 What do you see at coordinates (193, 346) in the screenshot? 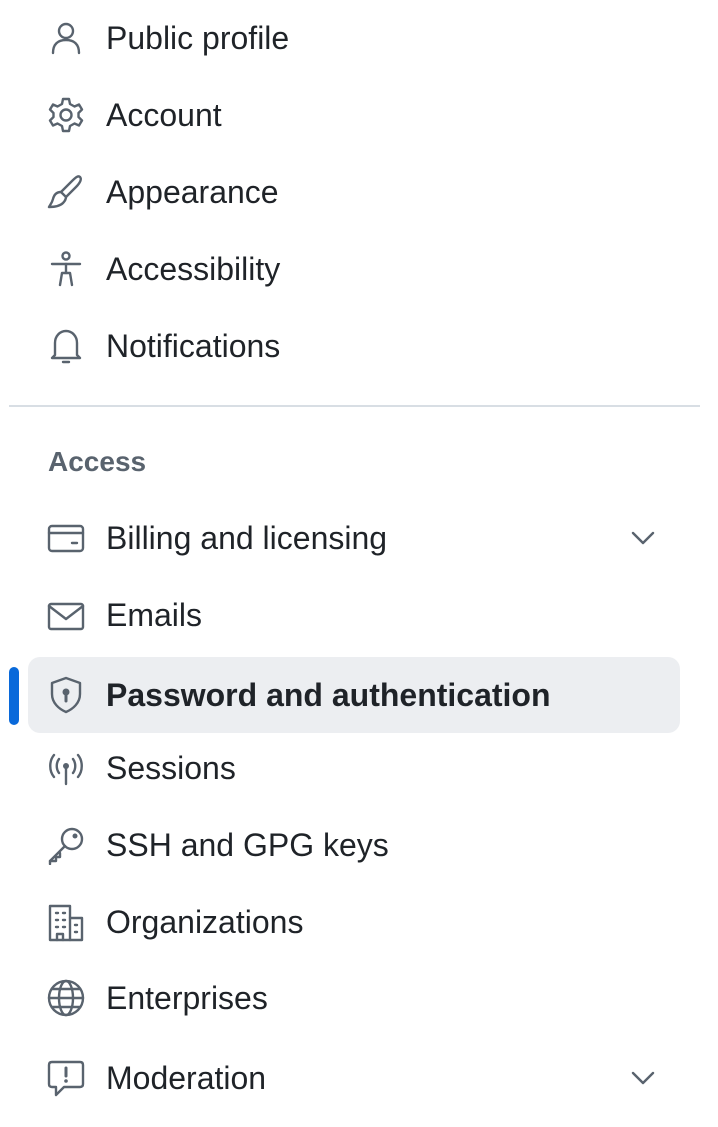
I see `nav-item-label: Notifications` at bounding box center [193, 346].